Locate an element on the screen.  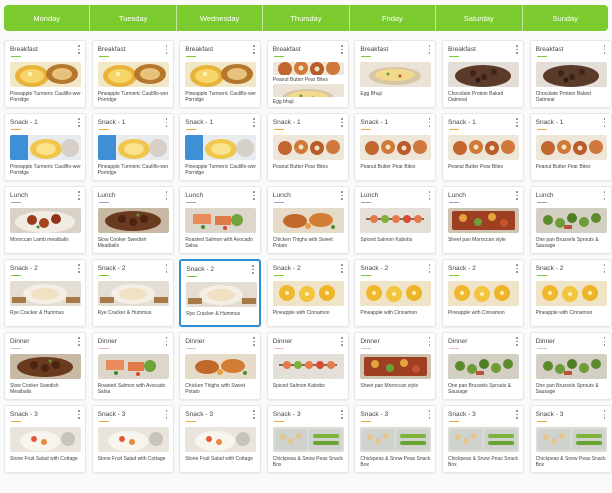
meal-card-snack-3-monday: Snack - 3 Stone Fruit Salad with Cottage is located at coordinates (45, 439).